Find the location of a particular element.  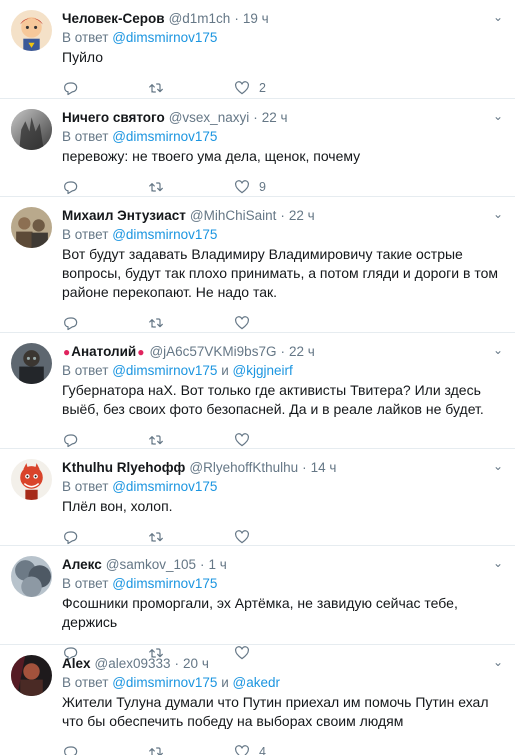

tweet-header: ● Анатолий ● @jA6c57VKMi9bs7G · 22 ч is located at coordinates (282, 351).